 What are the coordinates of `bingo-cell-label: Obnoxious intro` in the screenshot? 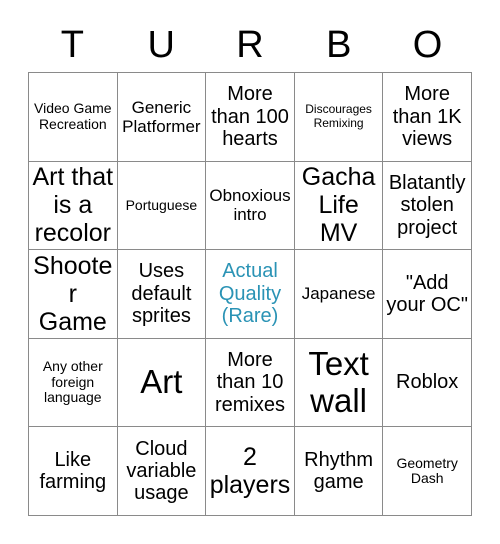 It's located at (250, 205).